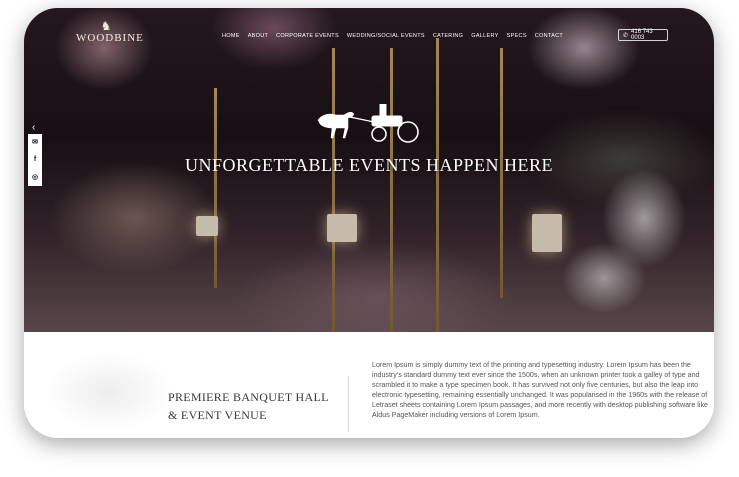 The height and width of the screenshot is (477, 739). I want to click on phone-icon: ✆, so click(626, 35).